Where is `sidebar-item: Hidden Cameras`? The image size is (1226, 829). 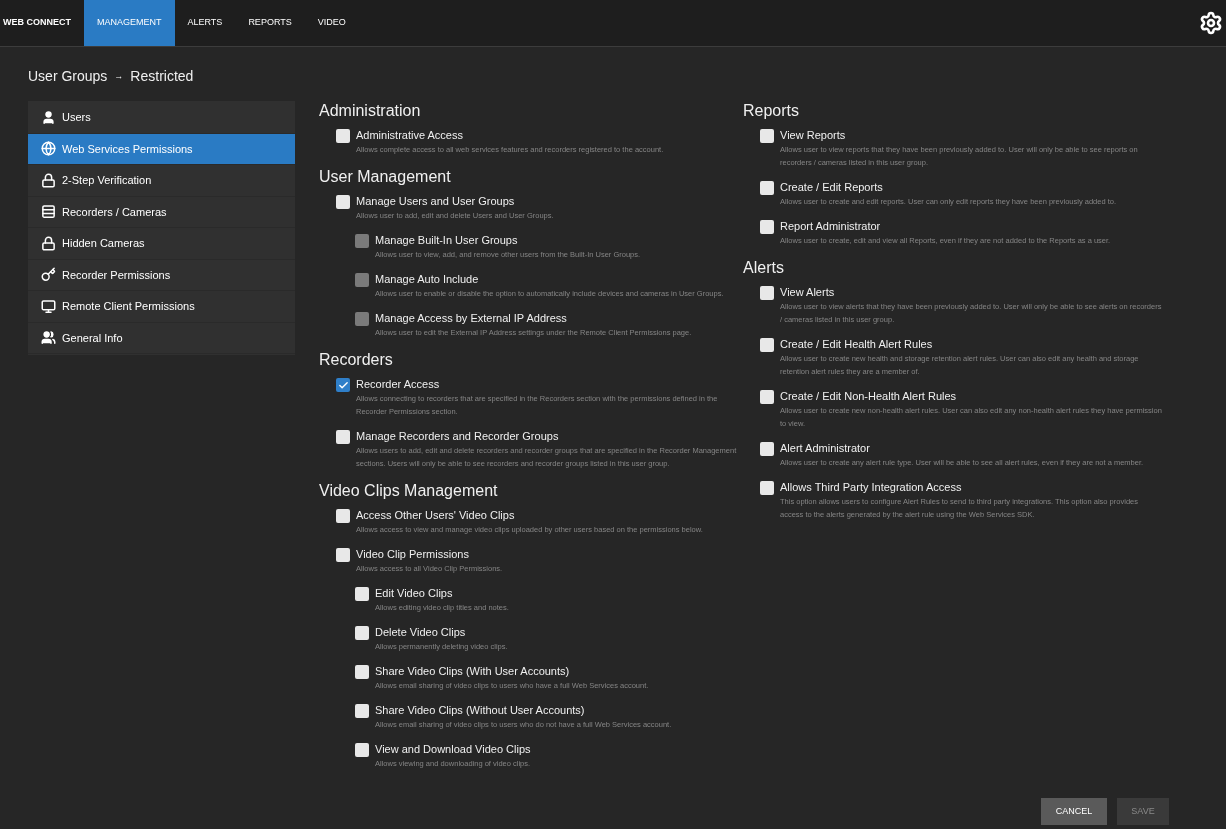
sidebar-item: Hidden Cameras is located at coordinates (161, 244).